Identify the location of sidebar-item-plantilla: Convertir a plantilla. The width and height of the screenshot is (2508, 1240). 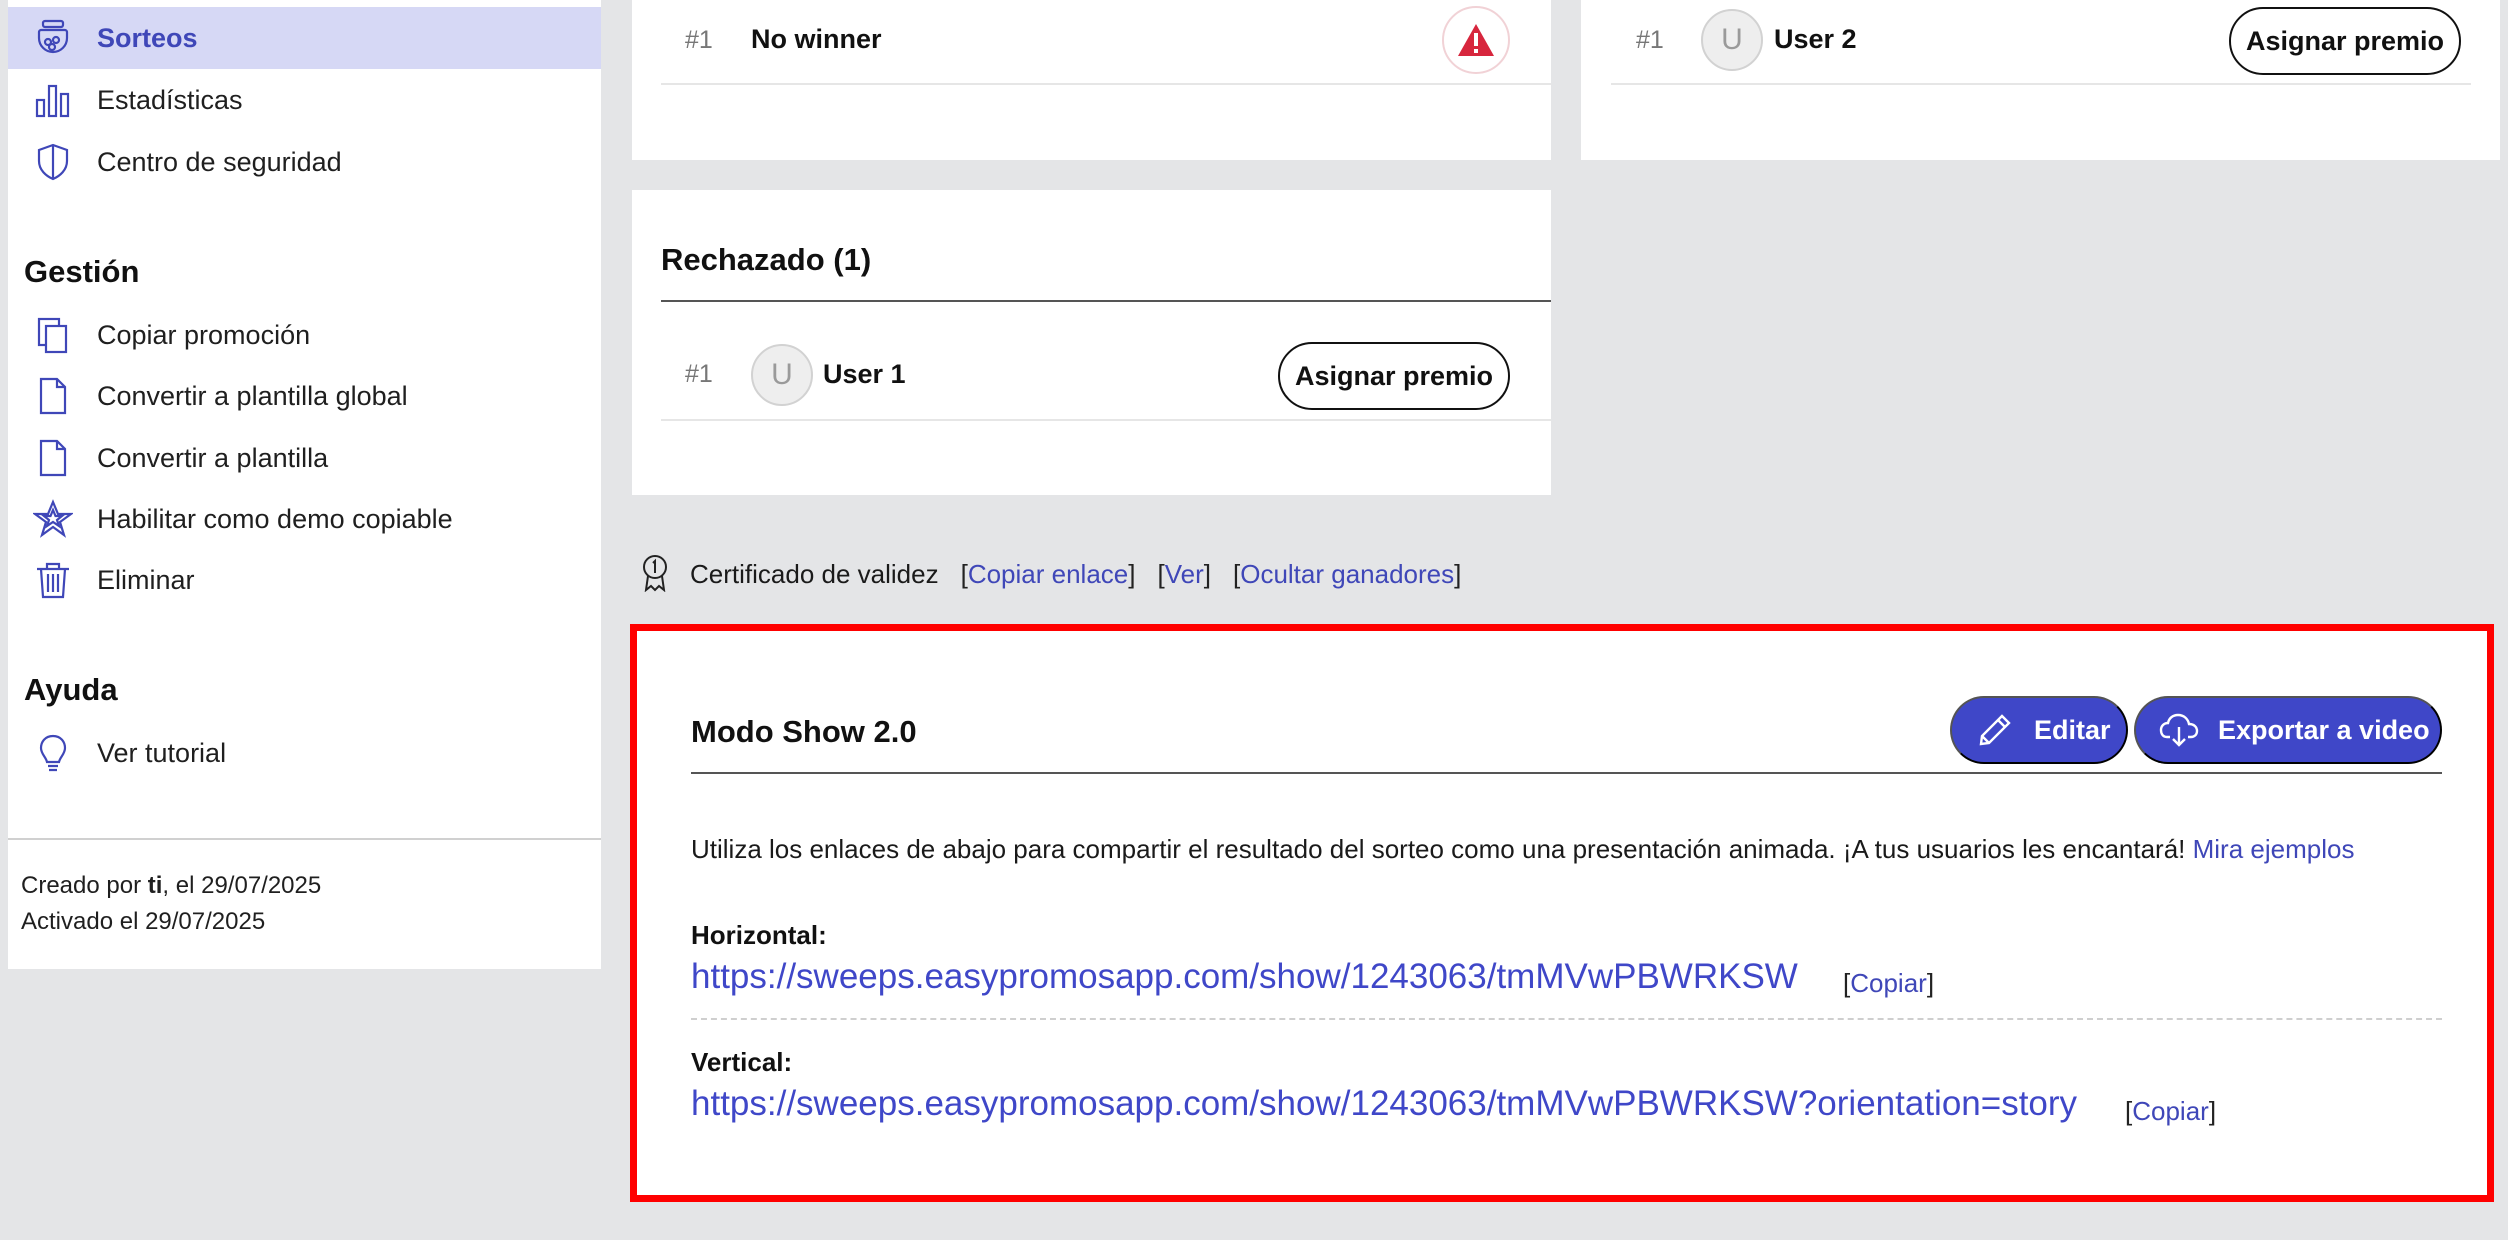
(304, 458).